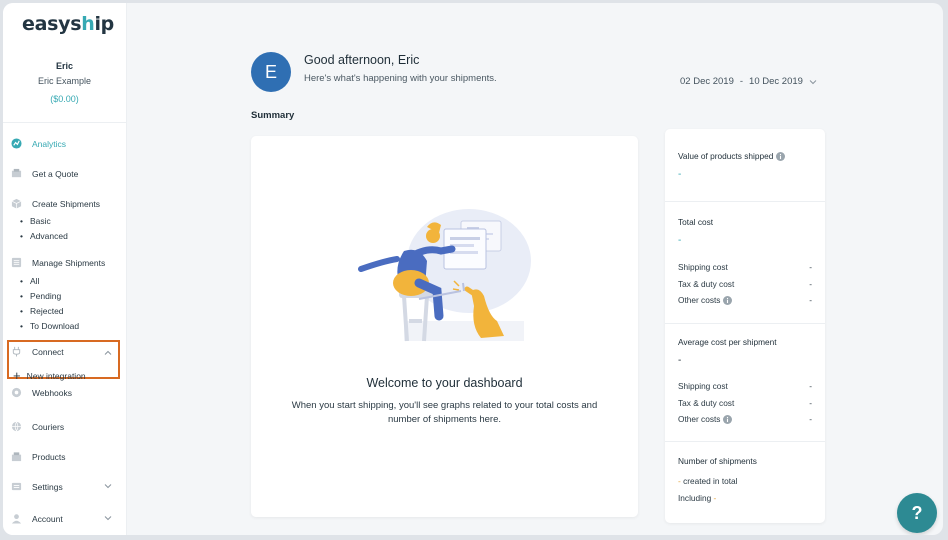 The height and width of the screenshot is (540, 948). Describe the element at coordinates (16, 173) in the screenshot. I see `quote-icon` at that location.